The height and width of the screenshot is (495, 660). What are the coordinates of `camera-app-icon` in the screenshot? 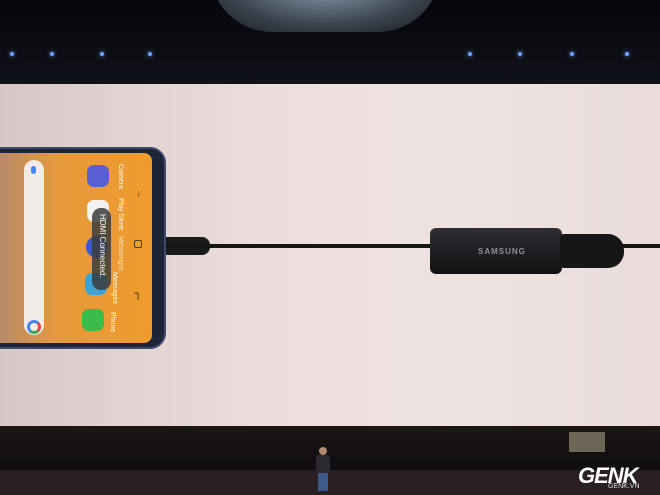 It's located at (98, 176).